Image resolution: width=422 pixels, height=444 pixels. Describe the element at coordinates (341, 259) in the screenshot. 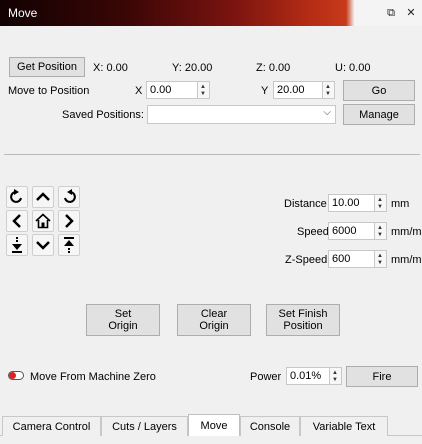

I see `zspeed-value: 600` at that location.